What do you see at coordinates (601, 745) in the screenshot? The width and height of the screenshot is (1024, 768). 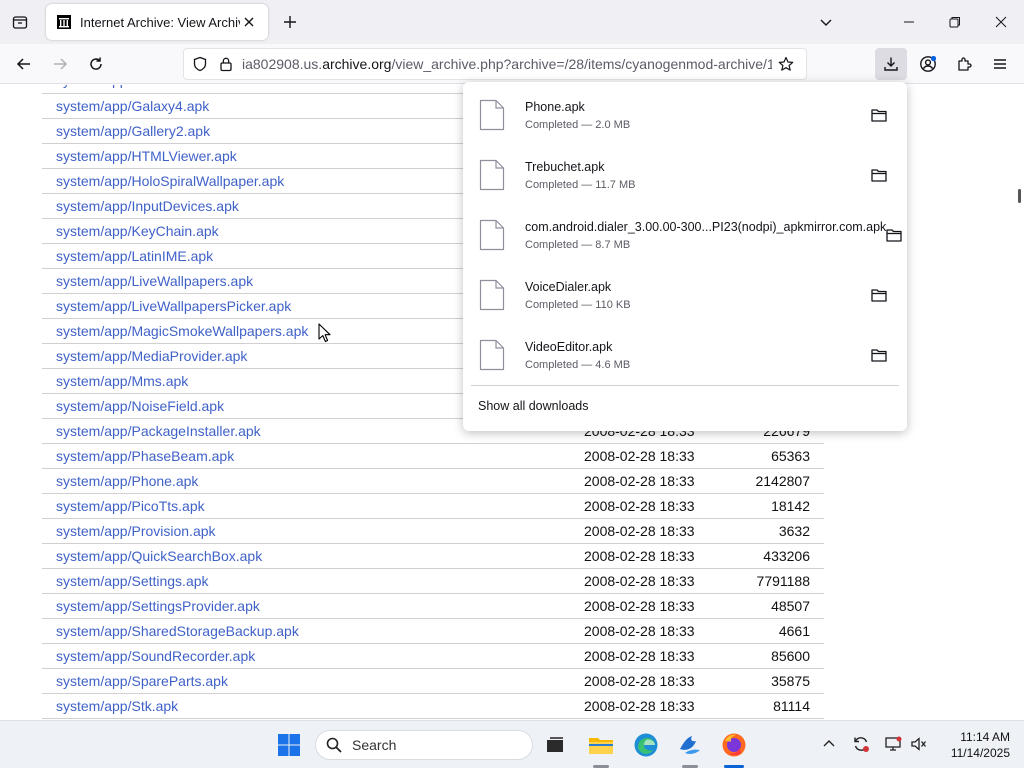 I see `file-explorer-icon` at bounding box center [601, 745].